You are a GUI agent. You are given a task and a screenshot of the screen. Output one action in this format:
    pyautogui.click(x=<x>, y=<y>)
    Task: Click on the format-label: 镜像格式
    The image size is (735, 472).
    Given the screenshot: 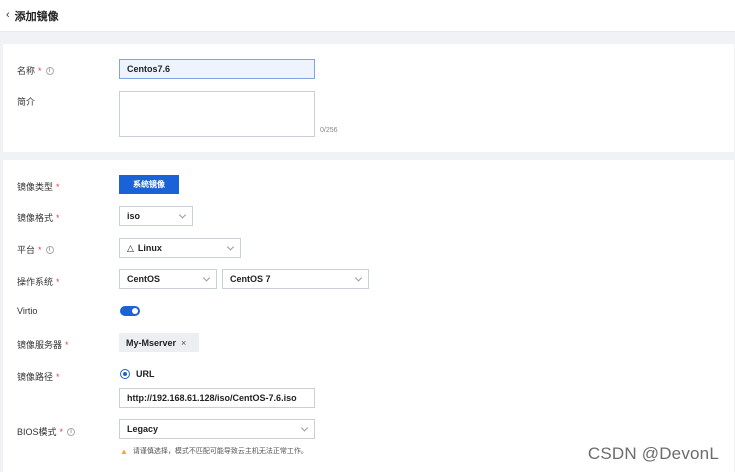 What is the action you would take?
    pyautogui.click(x=35, y=218)
    